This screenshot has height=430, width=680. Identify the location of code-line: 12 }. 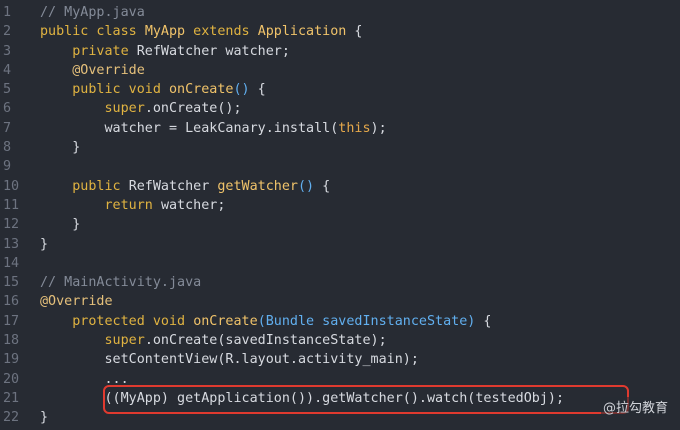
(340, 224).